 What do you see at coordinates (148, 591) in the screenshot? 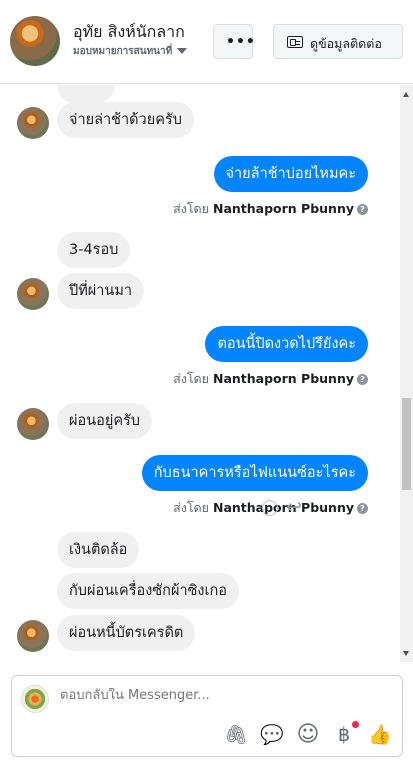
I see `message-bubble-incoming: กับผ่อนเครื่องซักผ้าซิงเกอ` at bounding box center [148, 591].